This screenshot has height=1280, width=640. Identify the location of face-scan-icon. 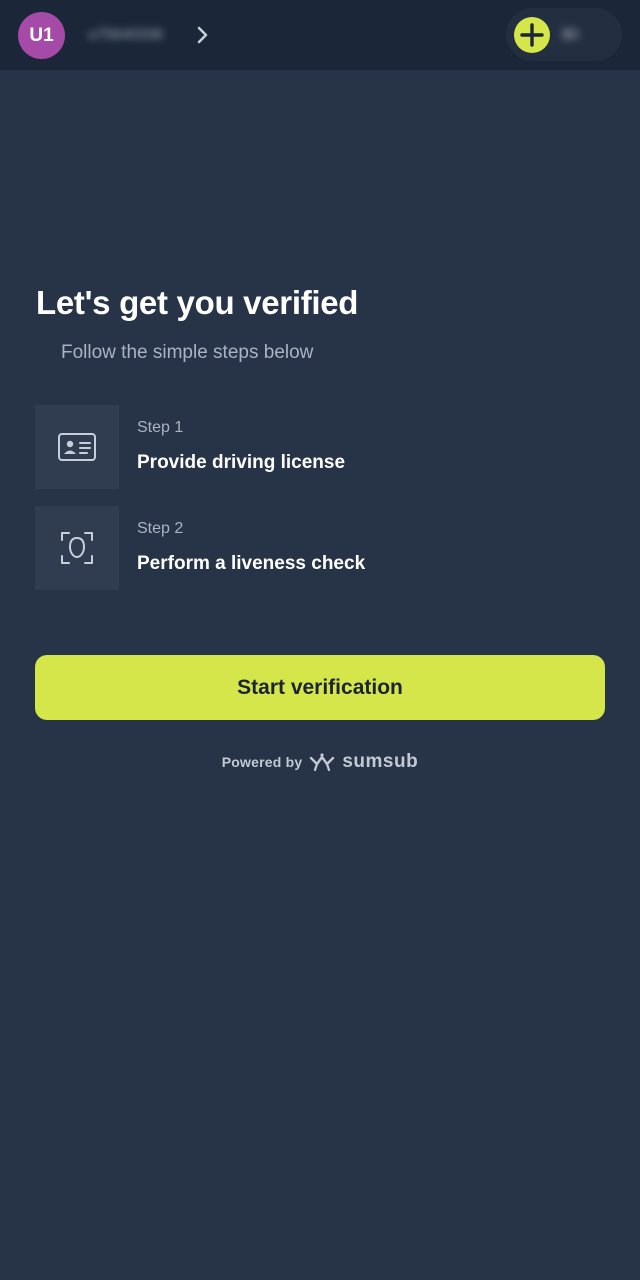
(77, 548).